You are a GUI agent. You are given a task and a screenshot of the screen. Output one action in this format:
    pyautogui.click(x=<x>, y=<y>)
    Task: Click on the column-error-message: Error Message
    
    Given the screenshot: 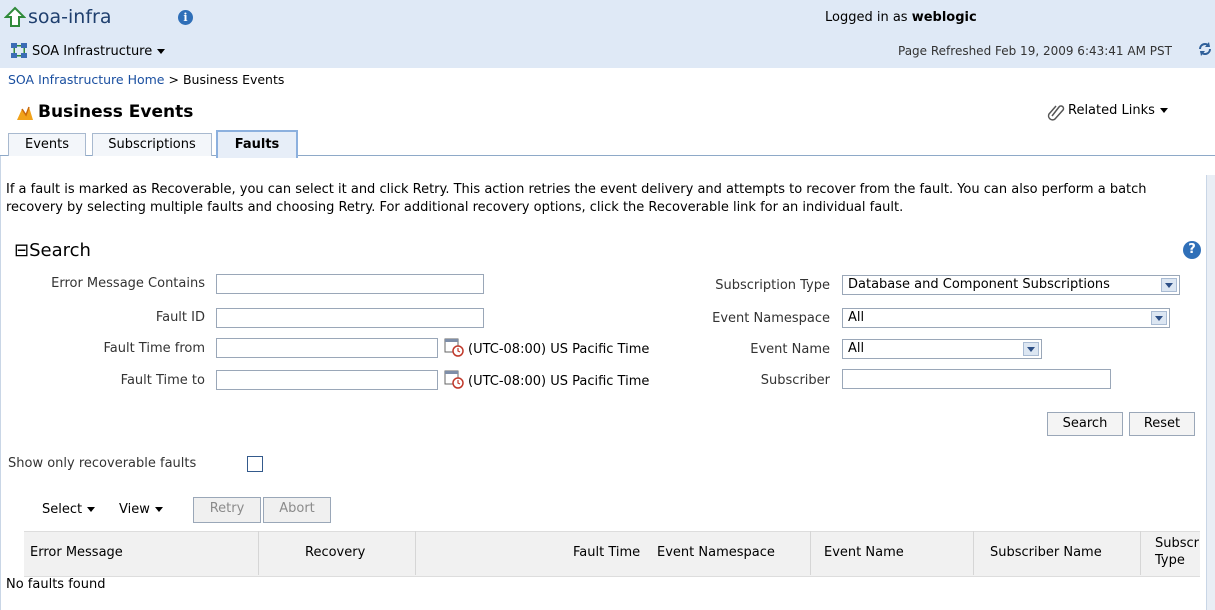 What is the action you would take?
    pyautogui.click(x=76, y=552)
    